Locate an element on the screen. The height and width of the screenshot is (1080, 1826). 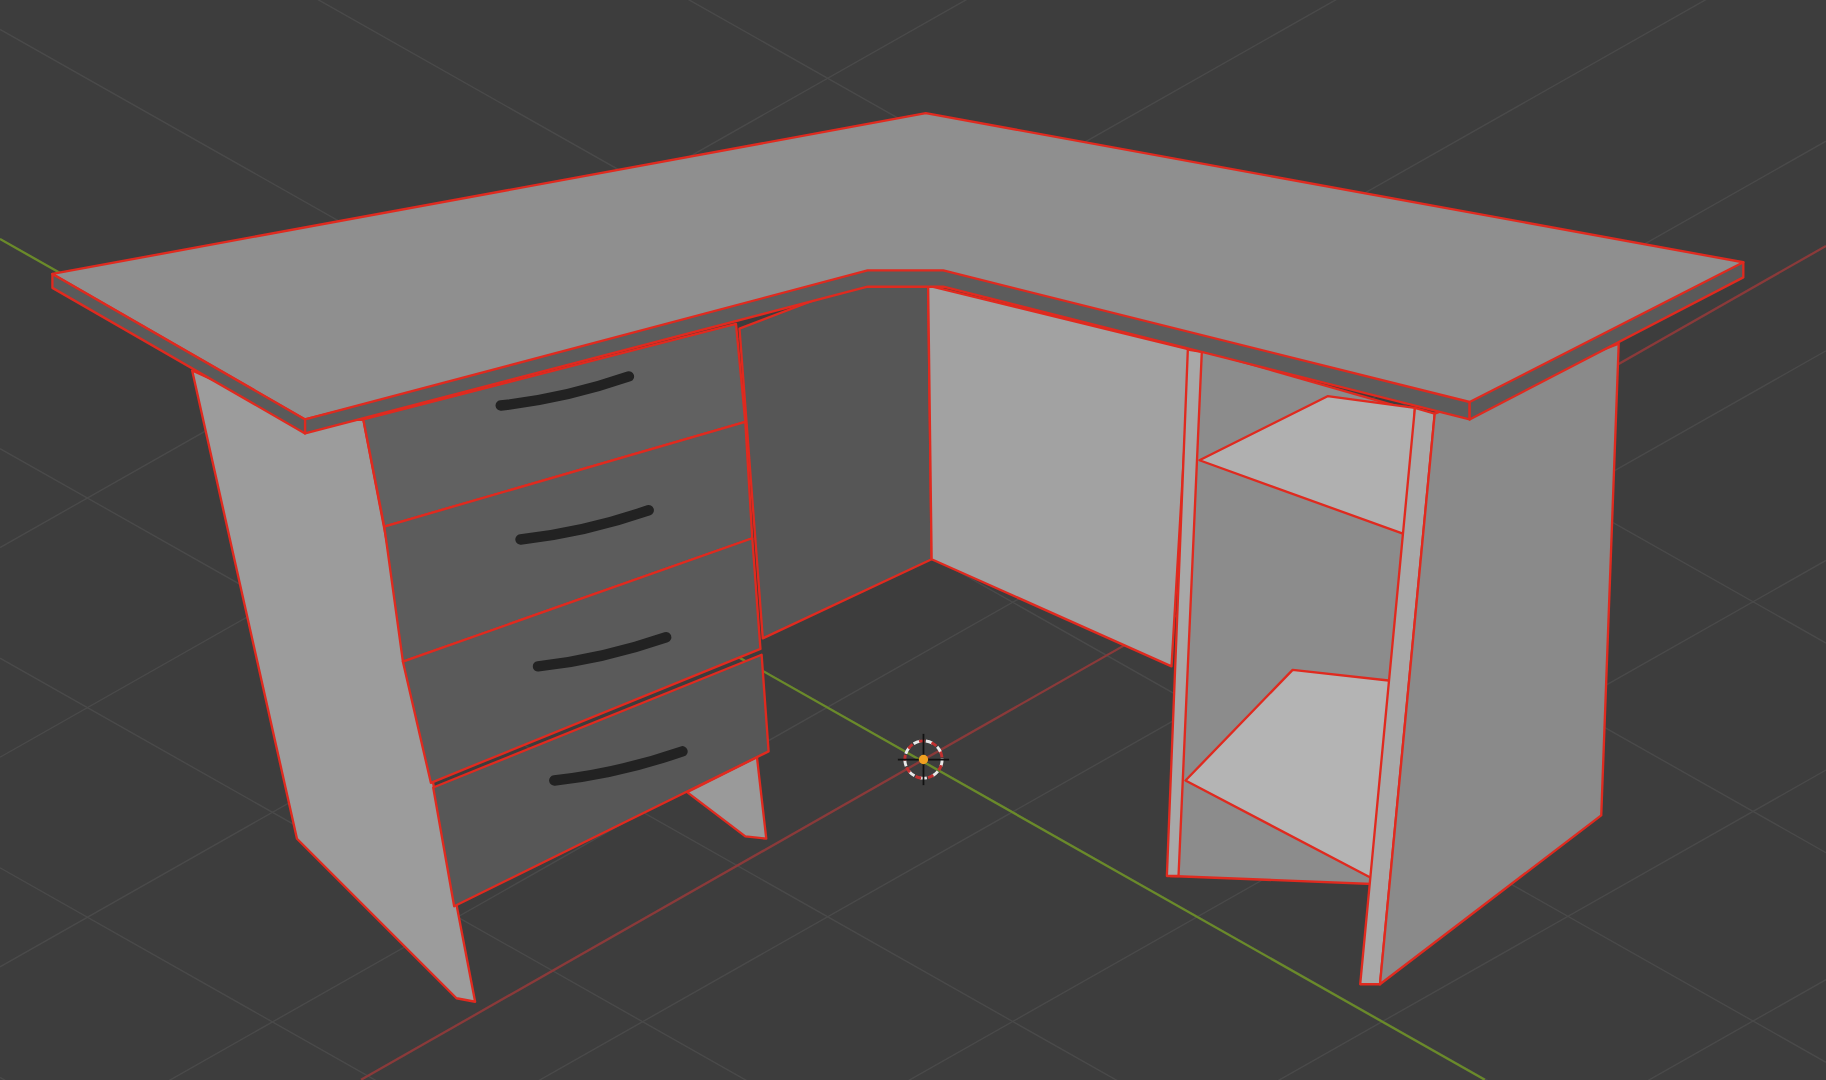
3d-cursor-icon is located at coordinates (923, 759).